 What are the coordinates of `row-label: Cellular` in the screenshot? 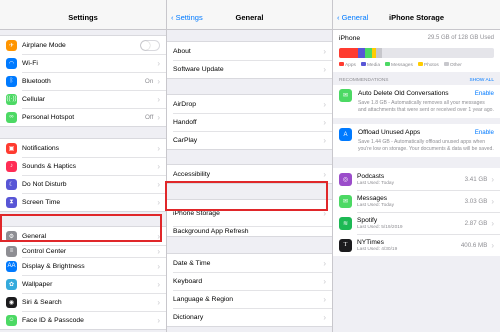 It's located at (34, 99).